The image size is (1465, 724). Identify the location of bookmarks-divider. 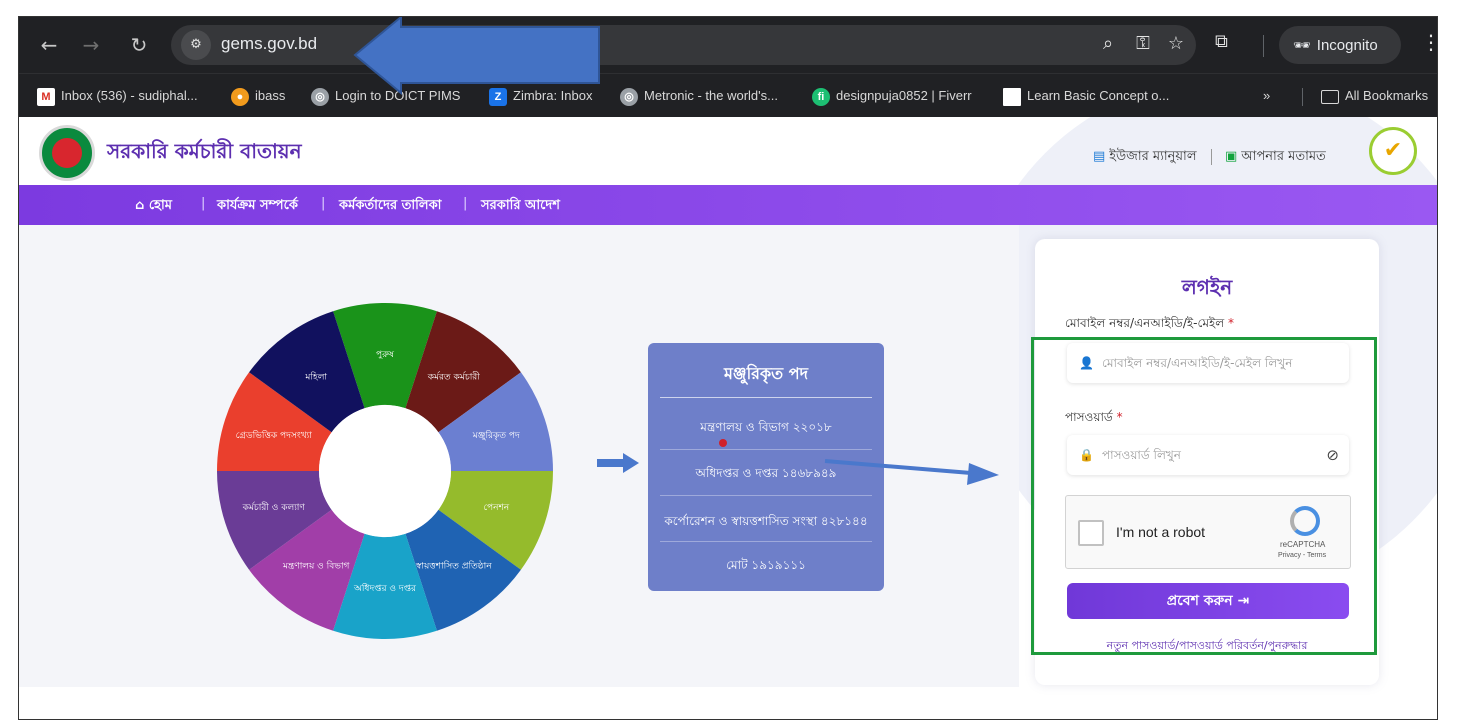
(1302, 97).